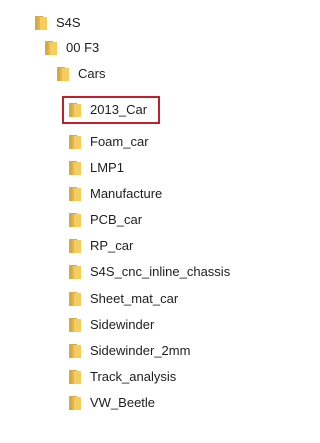 This screenshot has width=320, height=443. I want to click on tree-node-label: Foam_car, so click(119, 141).